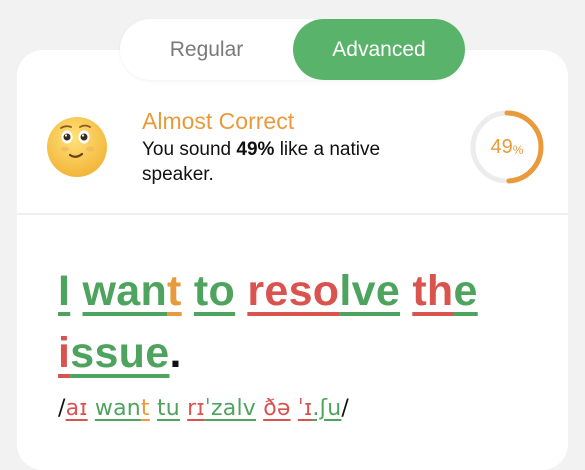  What do you see at coordinates (206, 49) in the screenshot?
I see `regular-tab: Regular` at bounding box center [206, 49].